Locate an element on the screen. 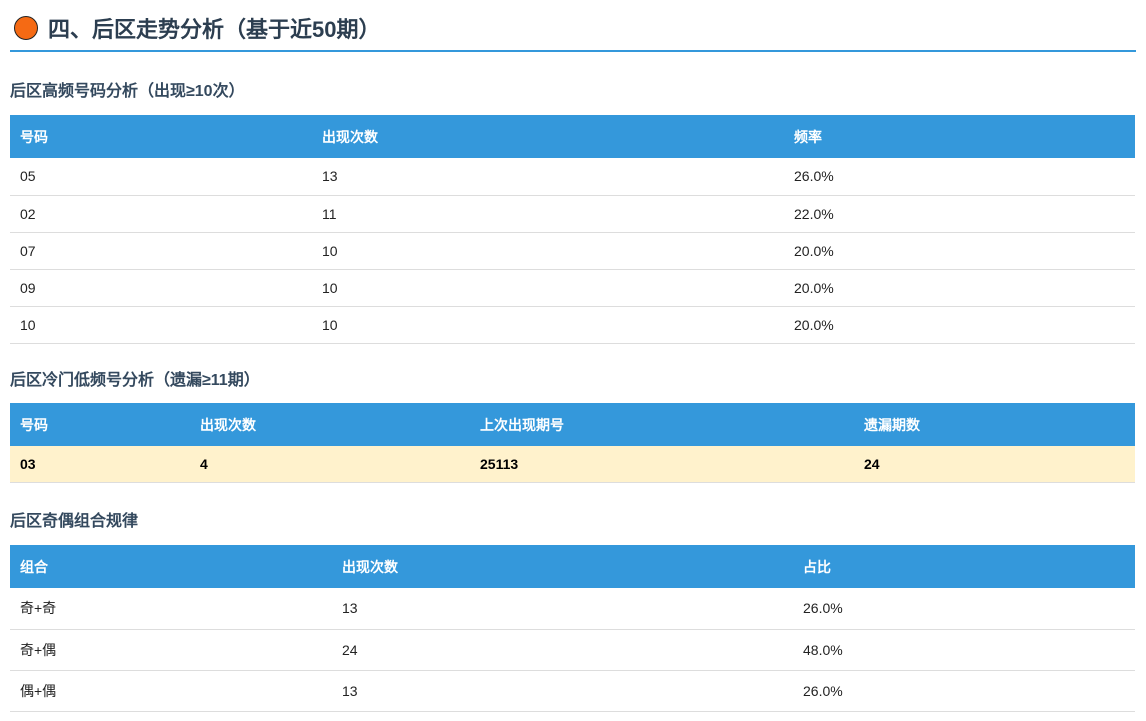  section-title-text: 四、后区走势分析（基于近50期） is located at coordinates (214, 29).